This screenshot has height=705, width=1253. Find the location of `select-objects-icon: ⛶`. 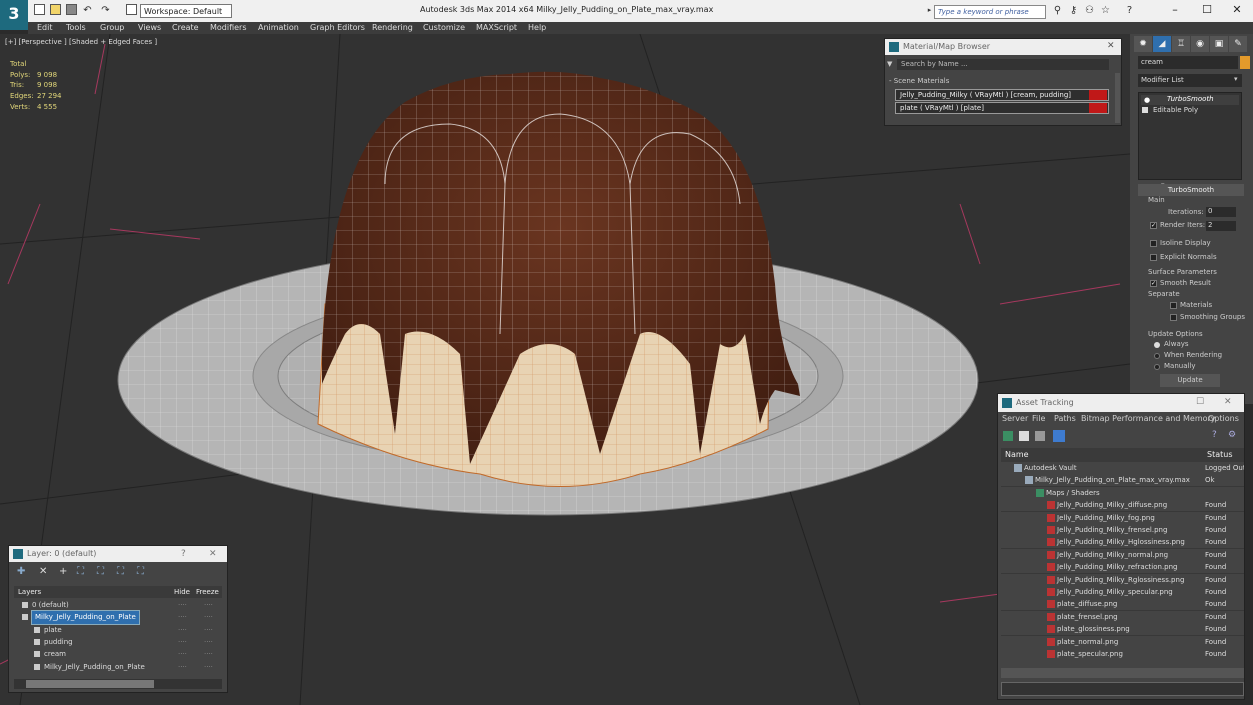

select-objects-icon: ⛶ is located at coordinates (80, 571).